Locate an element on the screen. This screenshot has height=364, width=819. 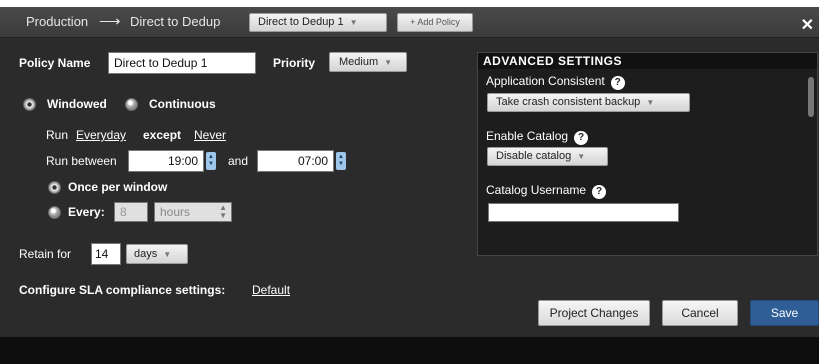
continuous-radio is located at coordinates (131, 104).